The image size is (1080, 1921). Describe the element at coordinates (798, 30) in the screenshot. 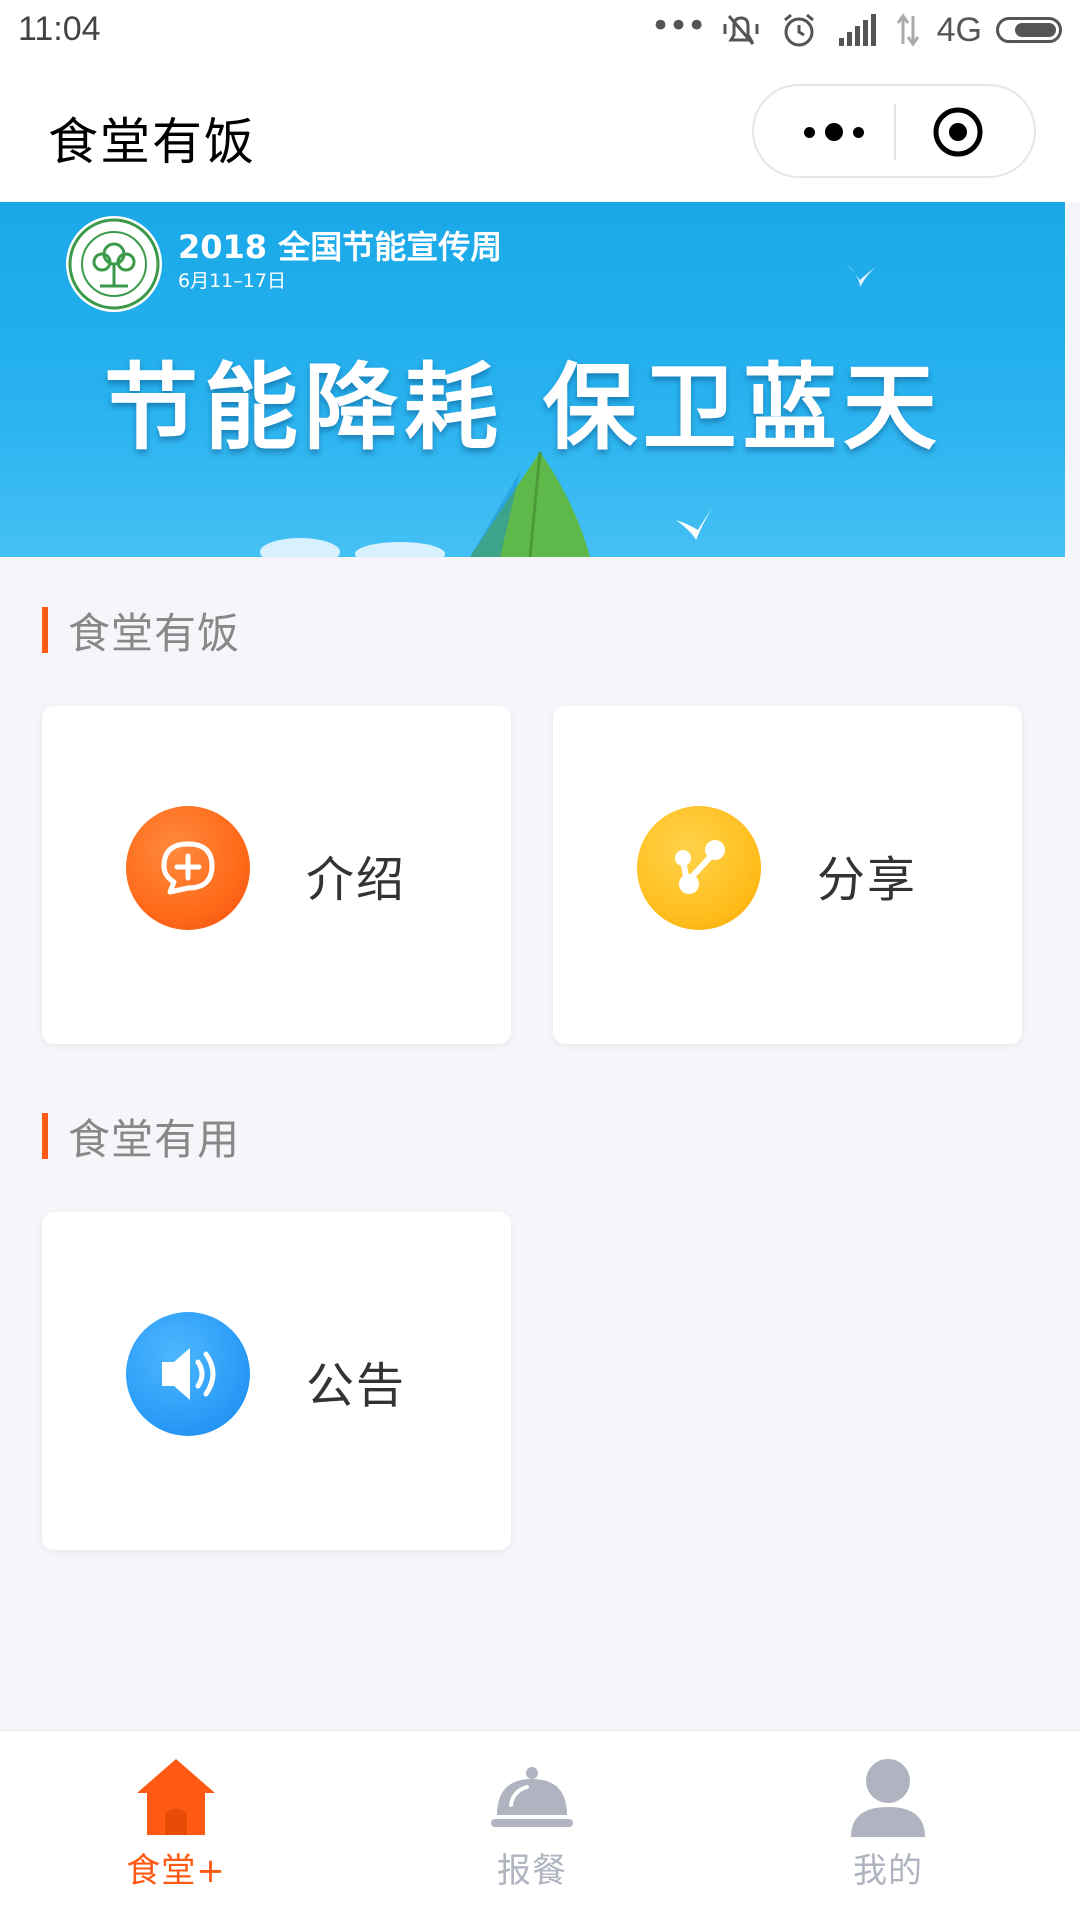

I see `alarm-icon` at that location.